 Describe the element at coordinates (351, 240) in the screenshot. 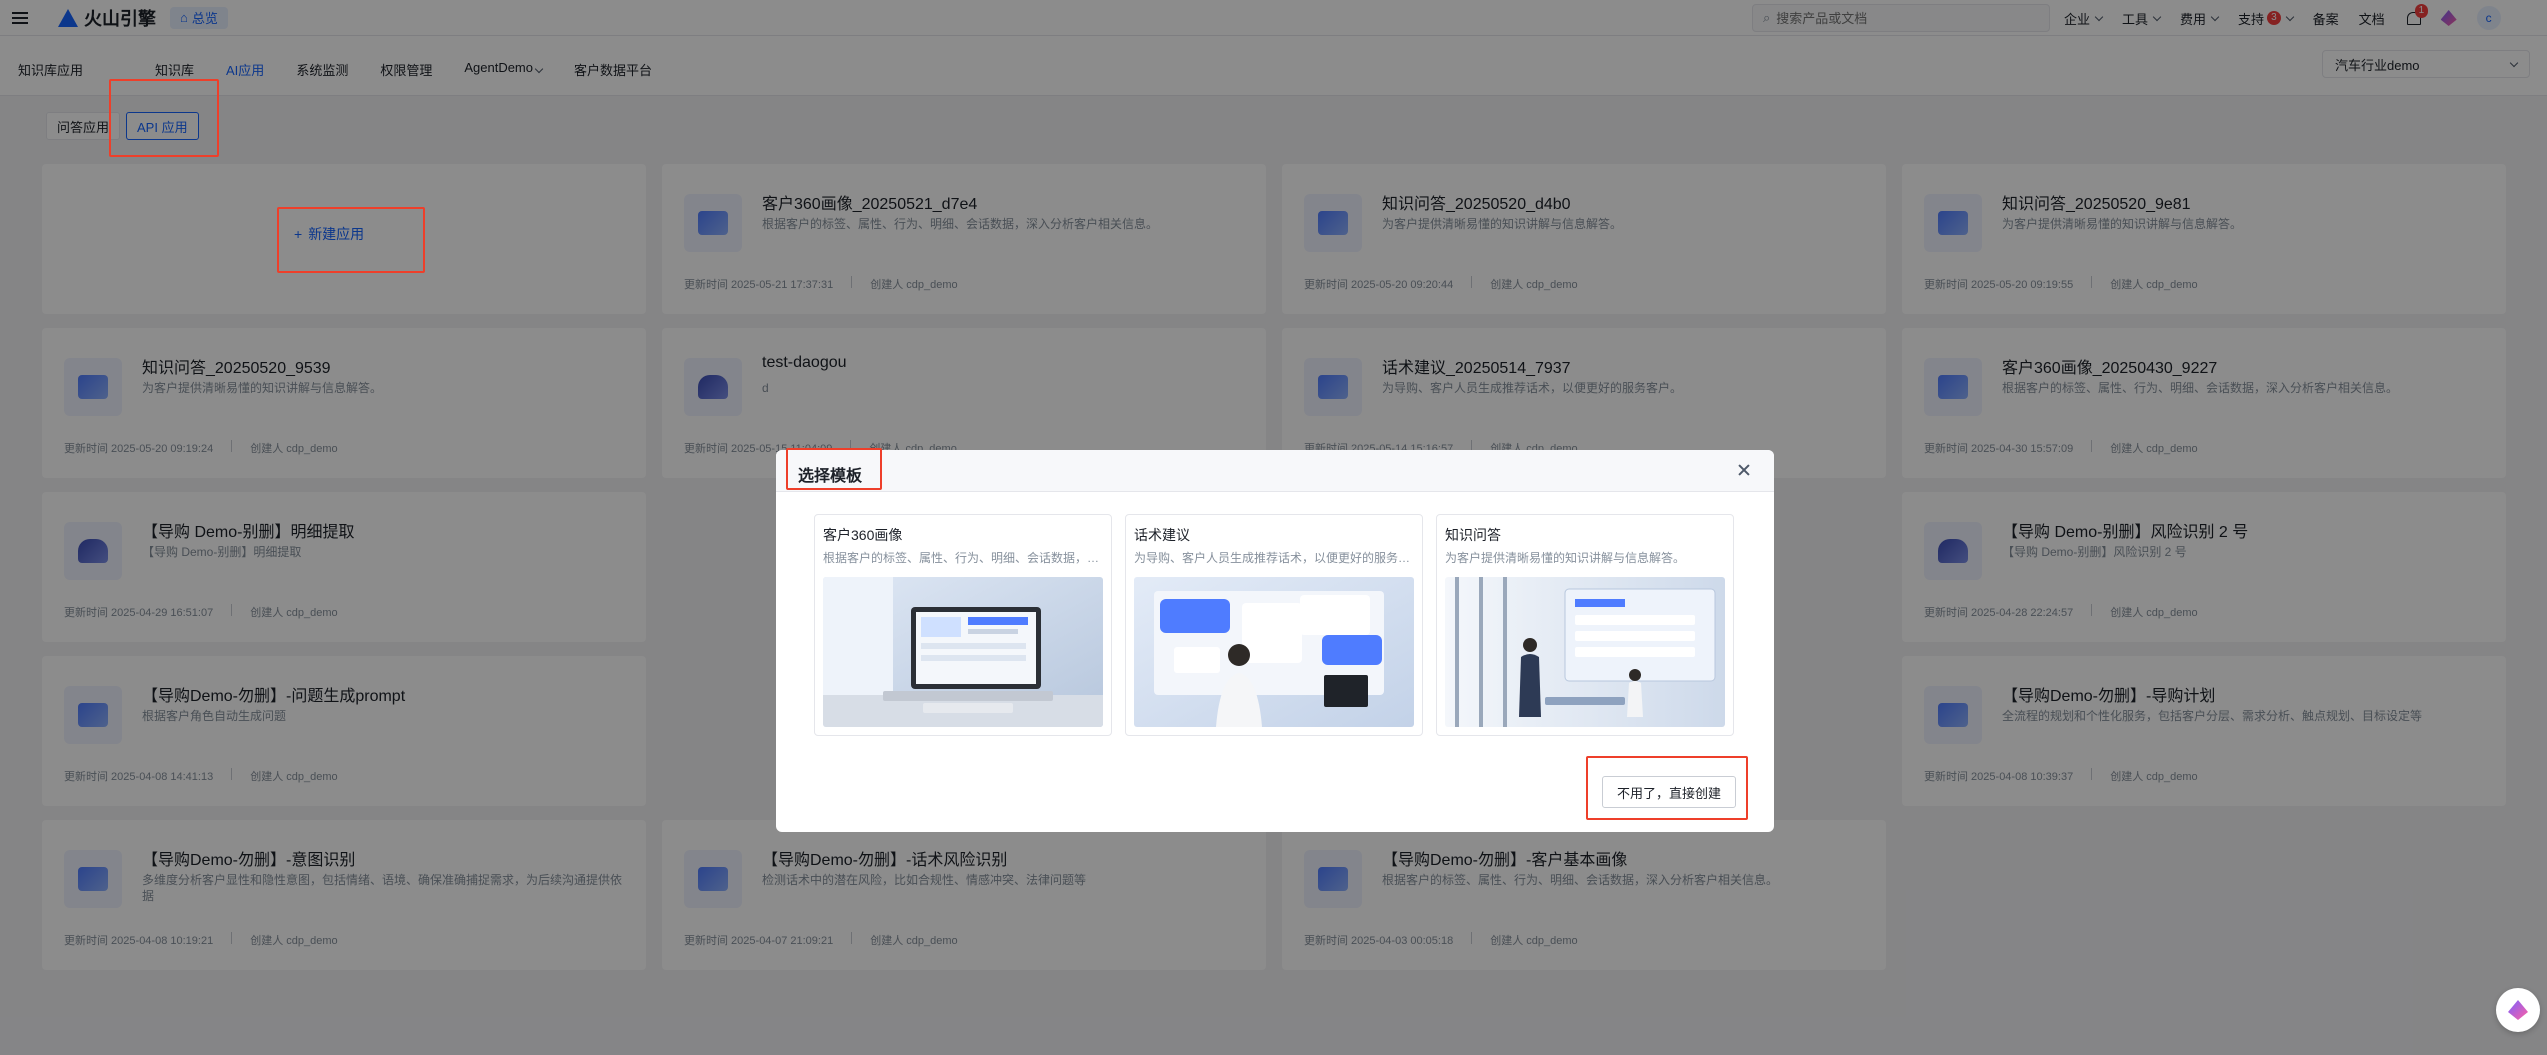

I see `annotation-box-new-app` at that location.